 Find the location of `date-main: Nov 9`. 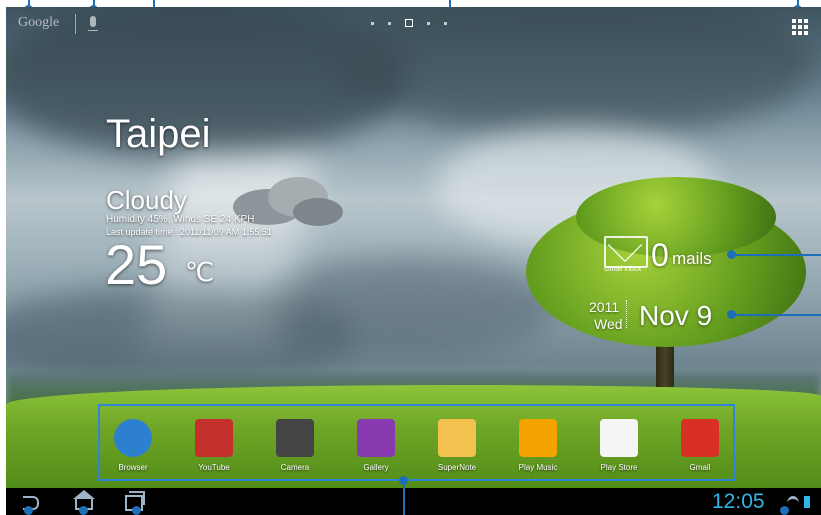

date-main: Nov 9 is located at coordinates (676, 315).